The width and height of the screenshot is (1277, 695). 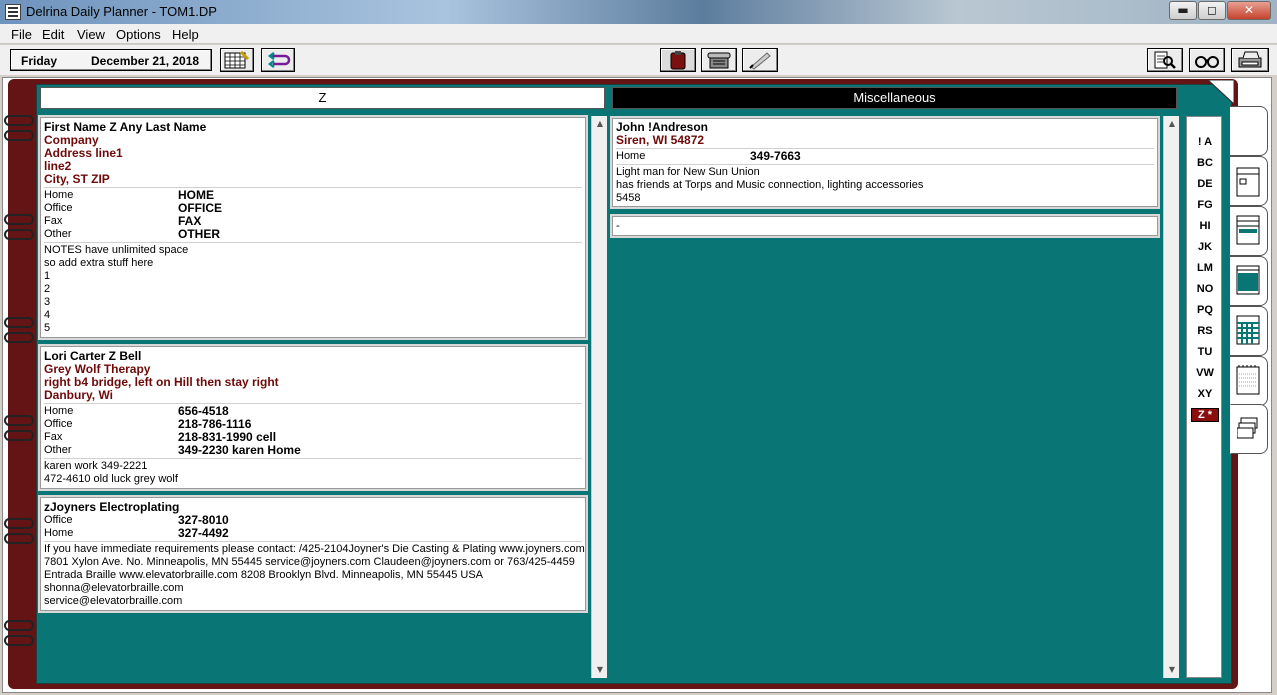 I want to click on phone-icon, so click(x=719, y=60).